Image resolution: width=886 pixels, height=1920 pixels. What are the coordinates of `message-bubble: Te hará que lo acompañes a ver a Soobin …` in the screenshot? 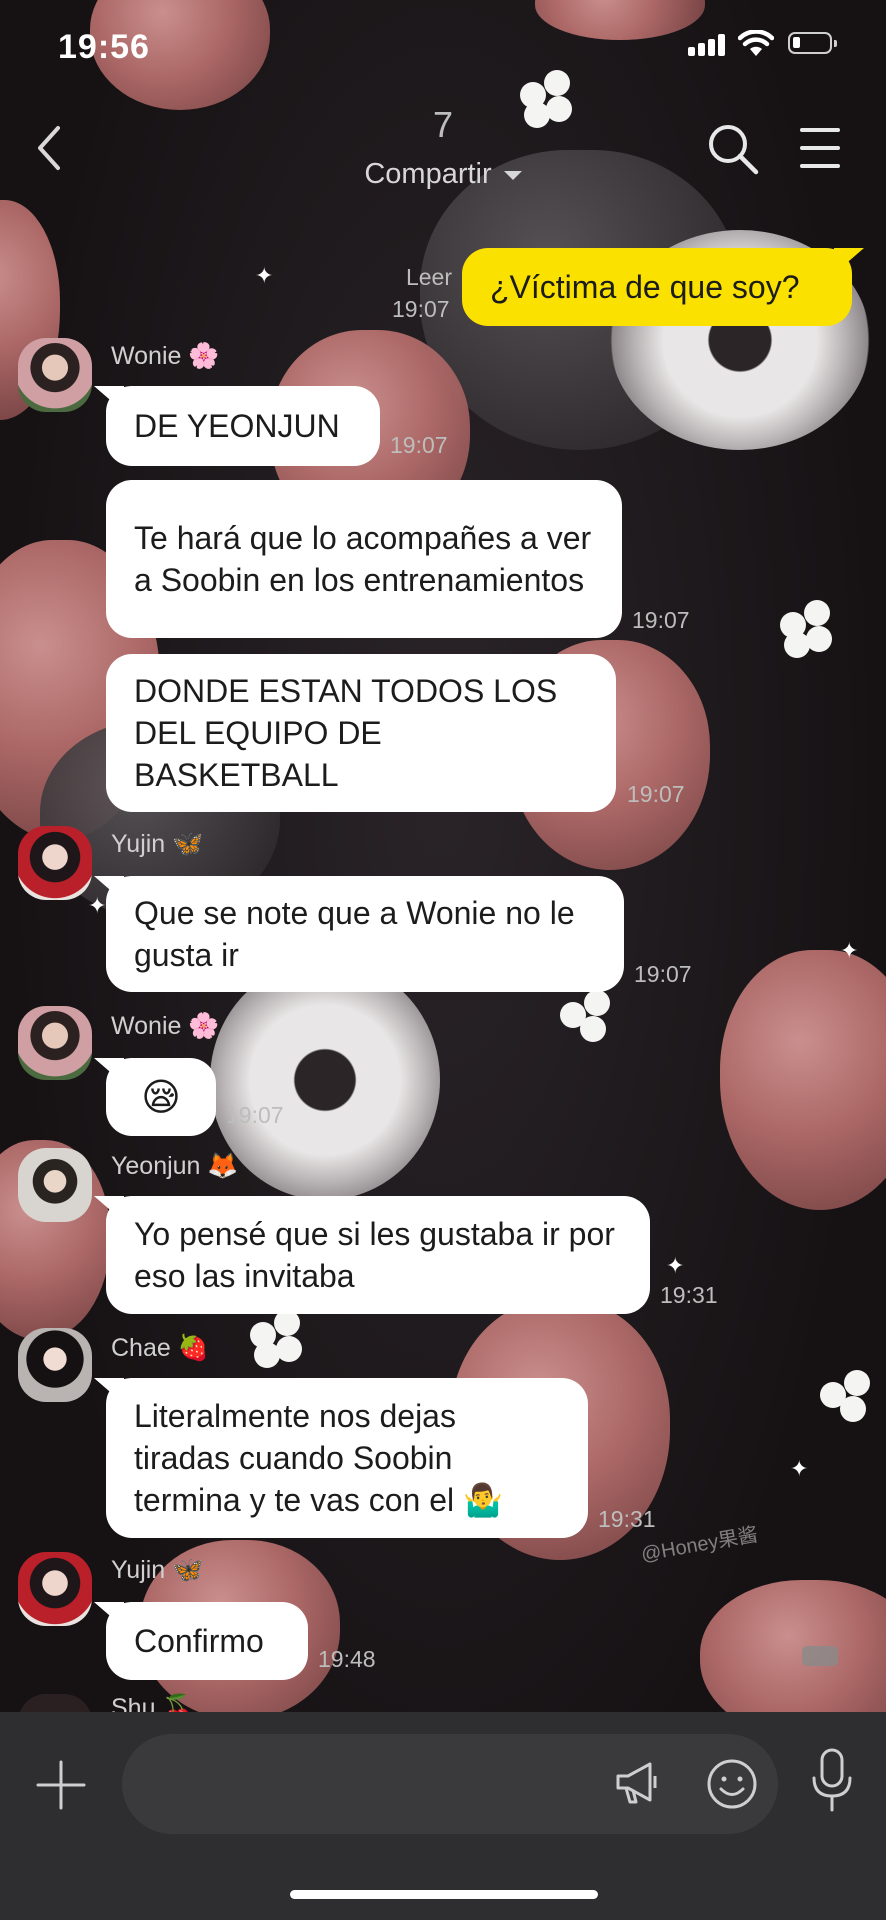 It's located at (364, 559).